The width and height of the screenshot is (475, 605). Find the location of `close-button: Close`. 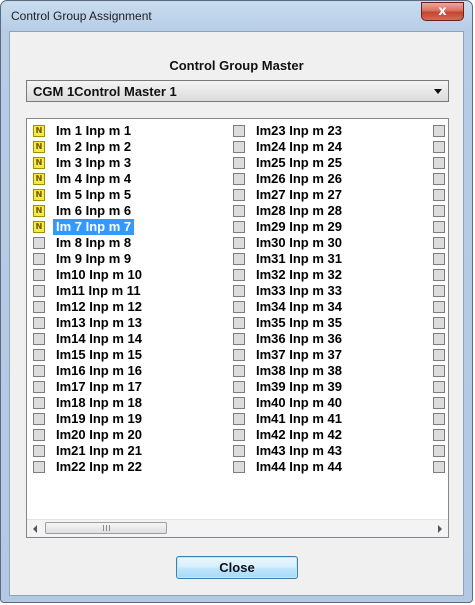

close-button: Close is located at coordinates (237, 567).